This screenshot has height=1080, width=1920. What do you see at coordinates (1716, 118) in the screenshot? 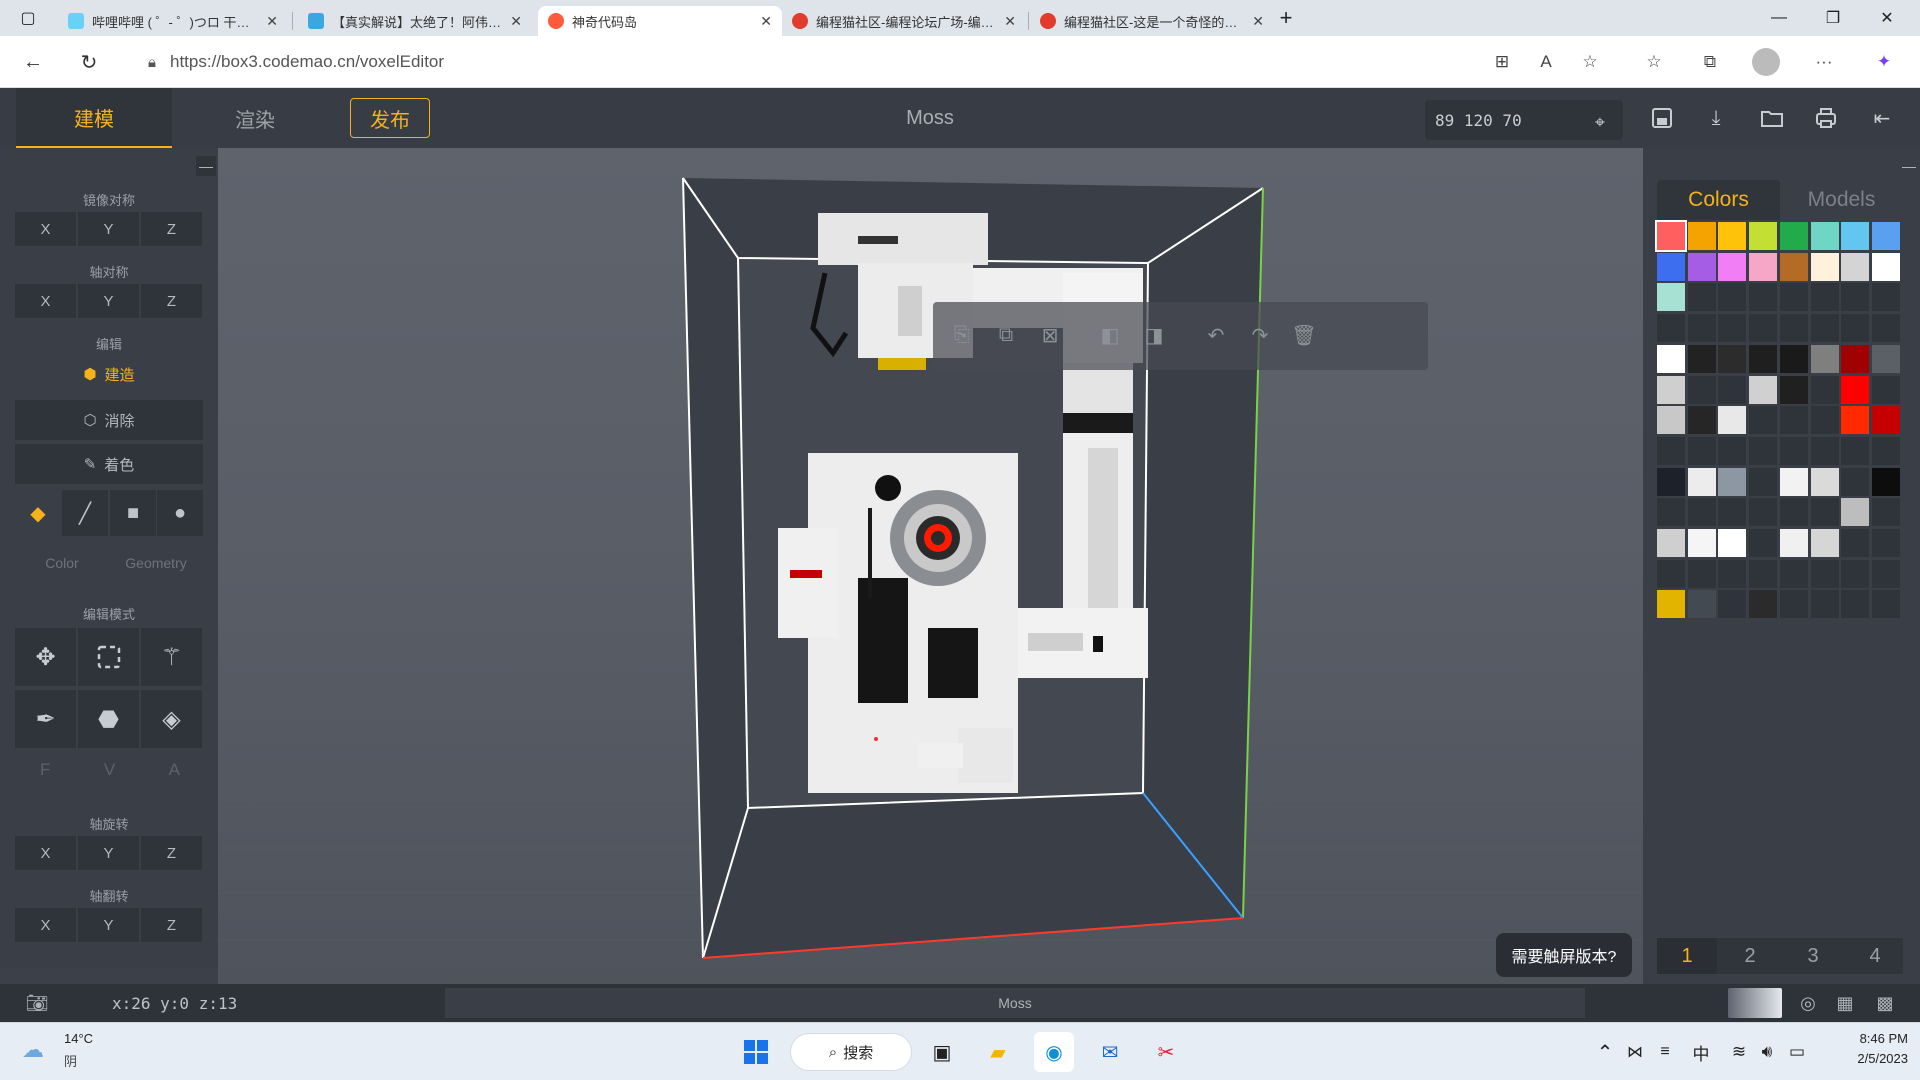
I see `download-icon: ⤓` at bounding box center [1716, 118].